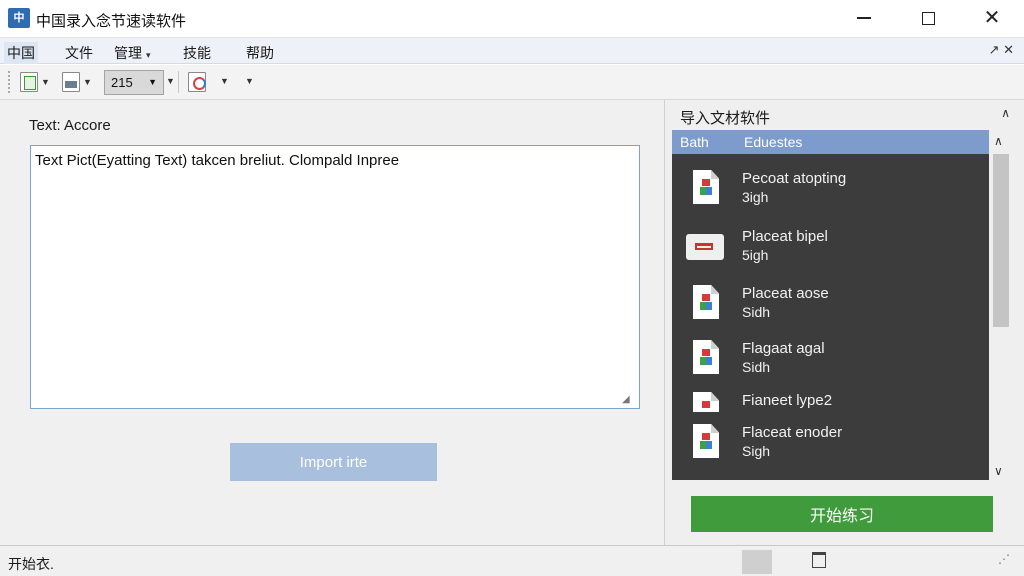  Describe the element at coordinates (757, 562) in the screenshot. I see `status-indicator` at that location.